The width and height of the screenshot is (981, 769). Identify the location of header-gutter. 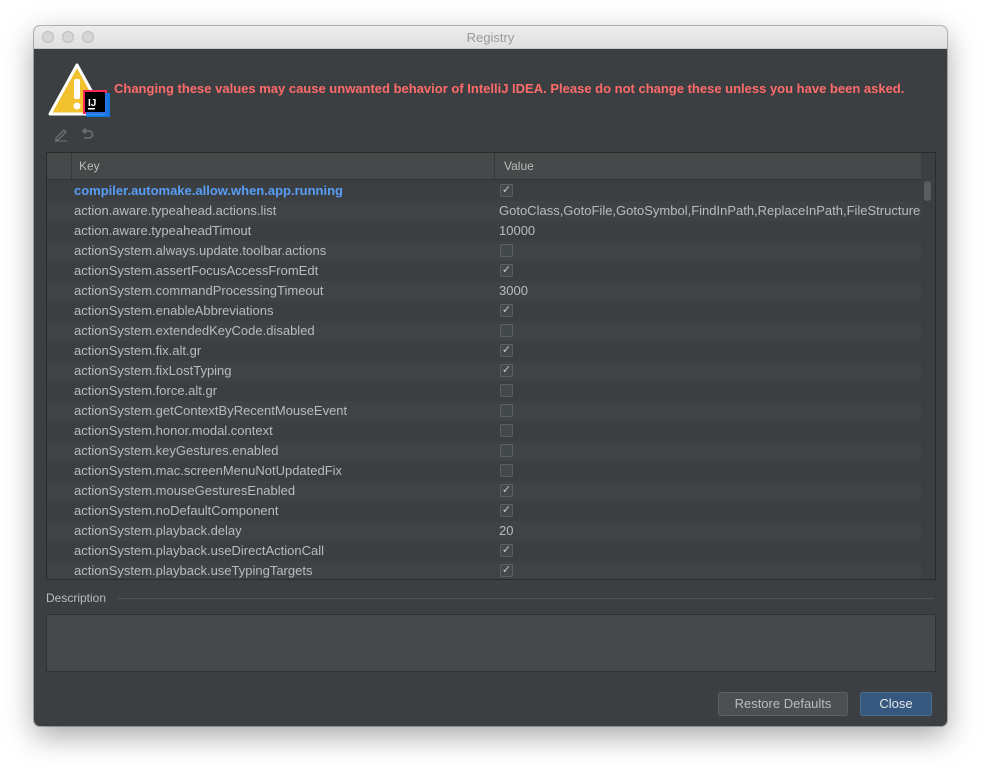
(59, 166).